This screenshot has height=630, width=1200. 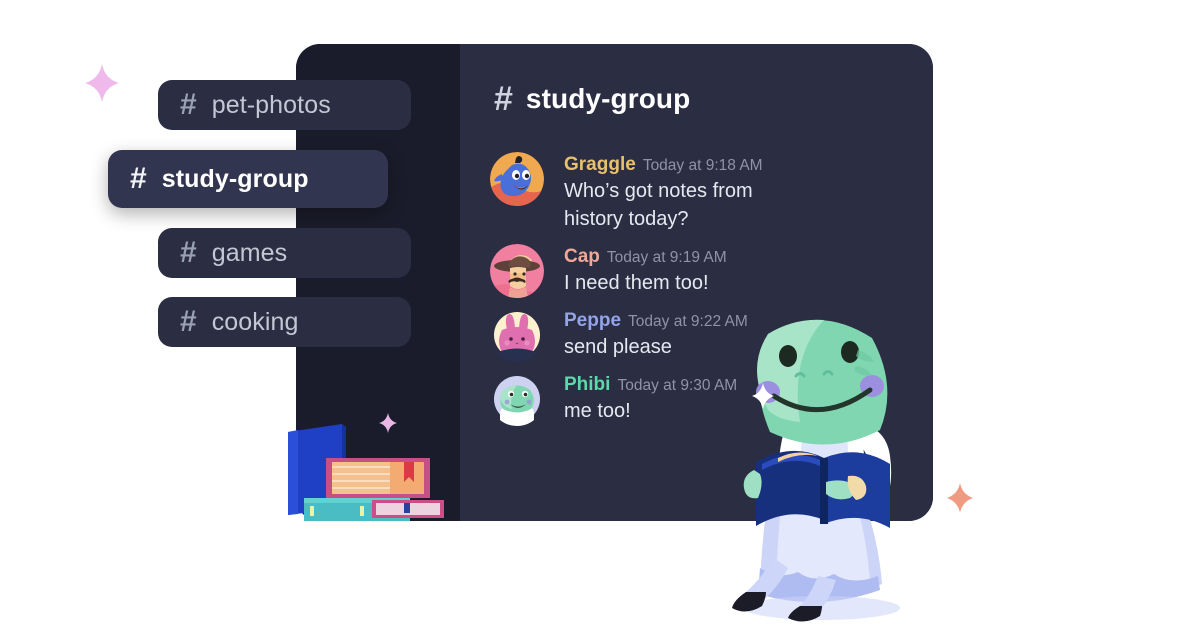 What do you see at coordinates (608, 98) in the screenshot?
I see `page-title: study-group` at bounding box center [608, 98].